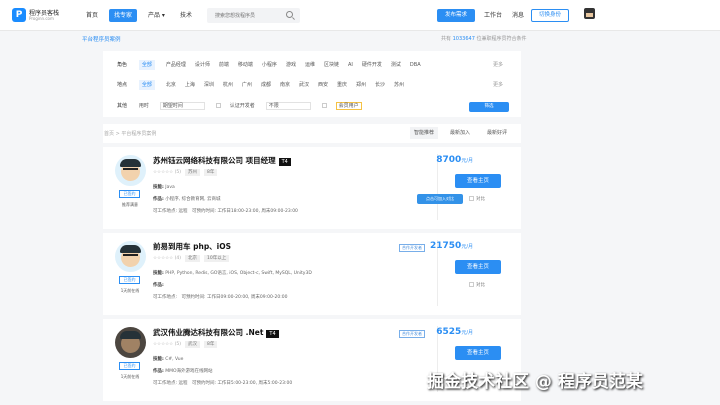 The height and width of the screenshot is (405, 720). Describe the element at coordinates (250, 15) in the screenshot. I see `search-input` at that location.